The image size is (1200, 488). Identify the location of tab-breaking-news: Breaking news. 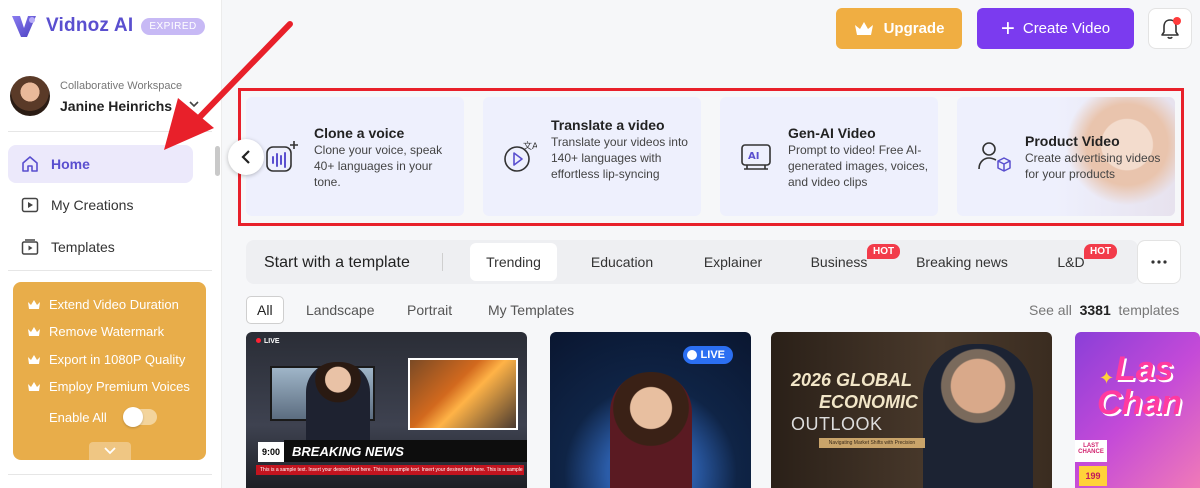
(962, 262).